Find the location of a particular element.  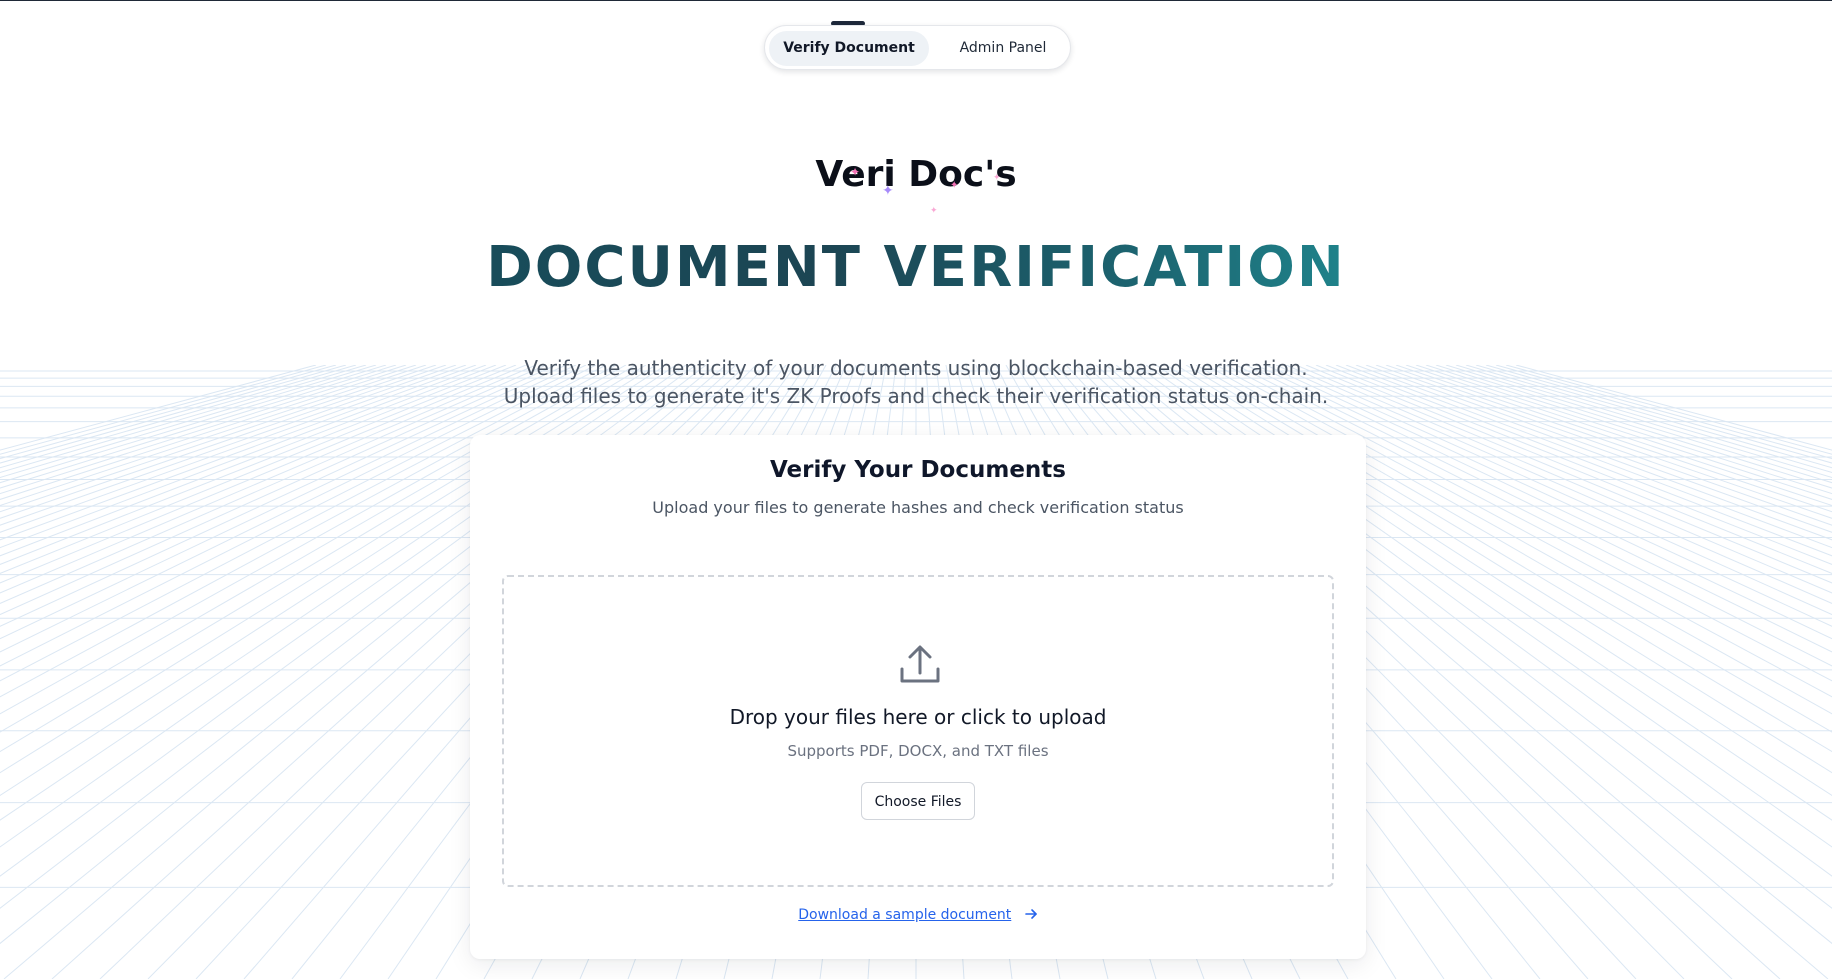

top-rule is located at coordinates (916, 0).